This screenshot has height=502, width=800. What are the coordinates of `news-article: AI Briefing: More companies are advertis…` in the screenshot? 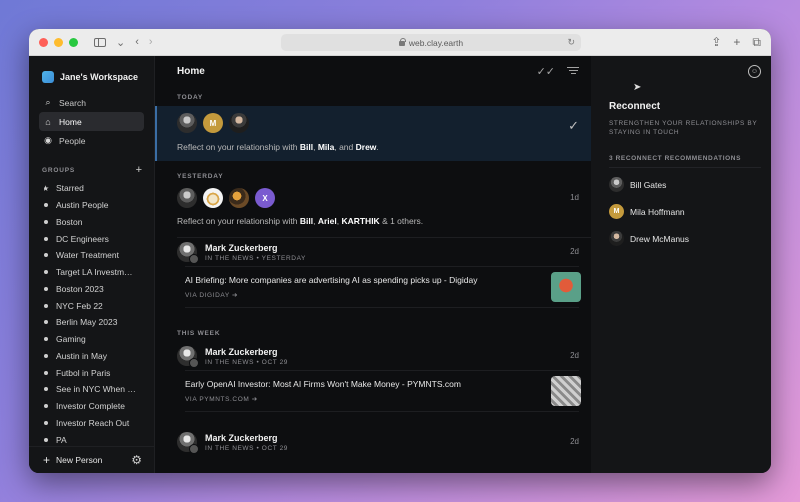 It's located at (383, 287).